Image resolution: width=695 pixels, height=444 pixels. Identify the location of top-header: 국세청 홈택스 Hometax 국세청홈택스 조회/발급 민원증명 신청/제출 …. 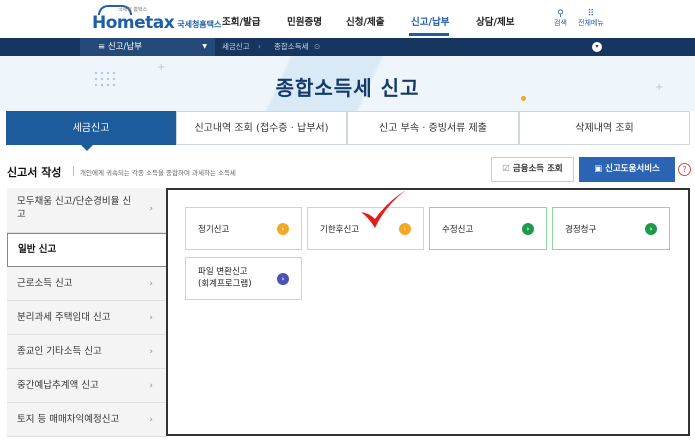
(347, 19).